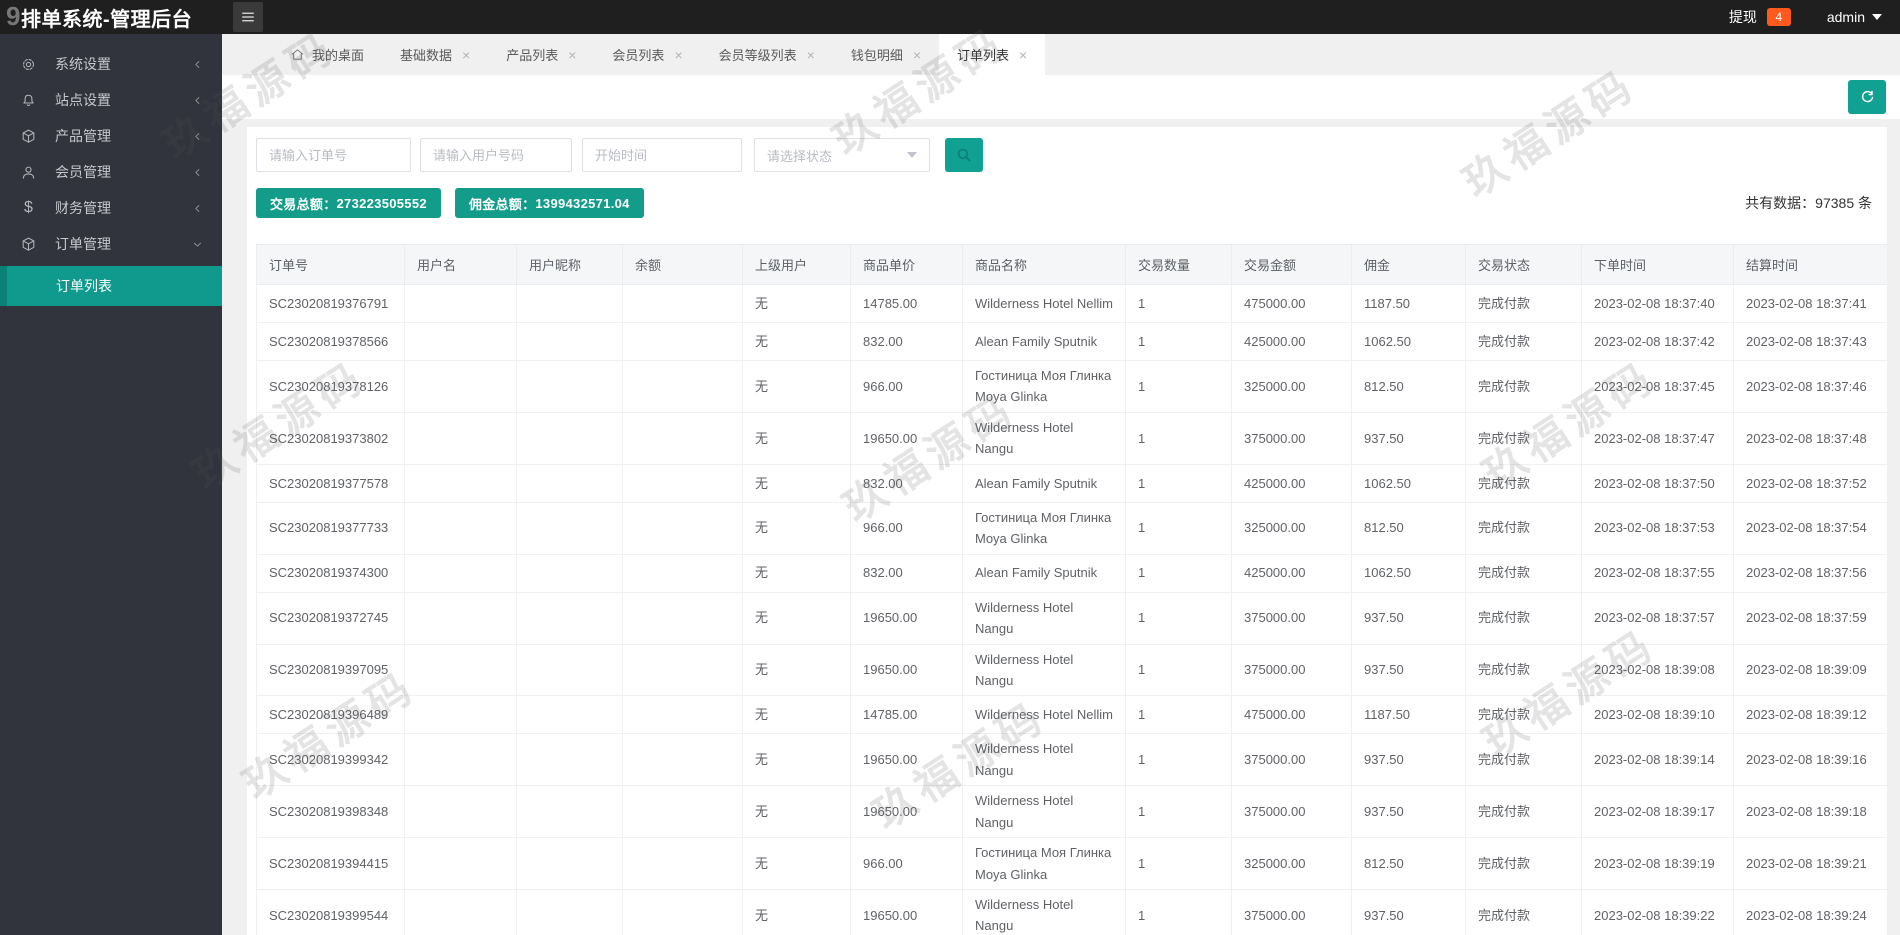 This screenshot has width=1900, height=935. Describe the element at coordinates (1810, 341) in the screenshot. I see `cell-settle_time: 2023-02-08 18:37:43` at that location.